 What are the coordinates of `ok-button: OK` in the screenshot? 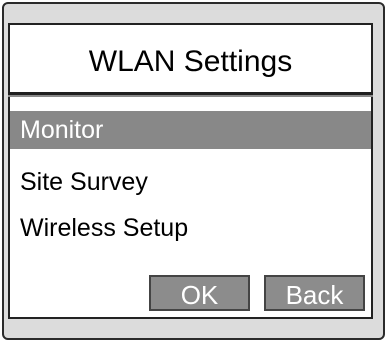 It's located at (199, 293).